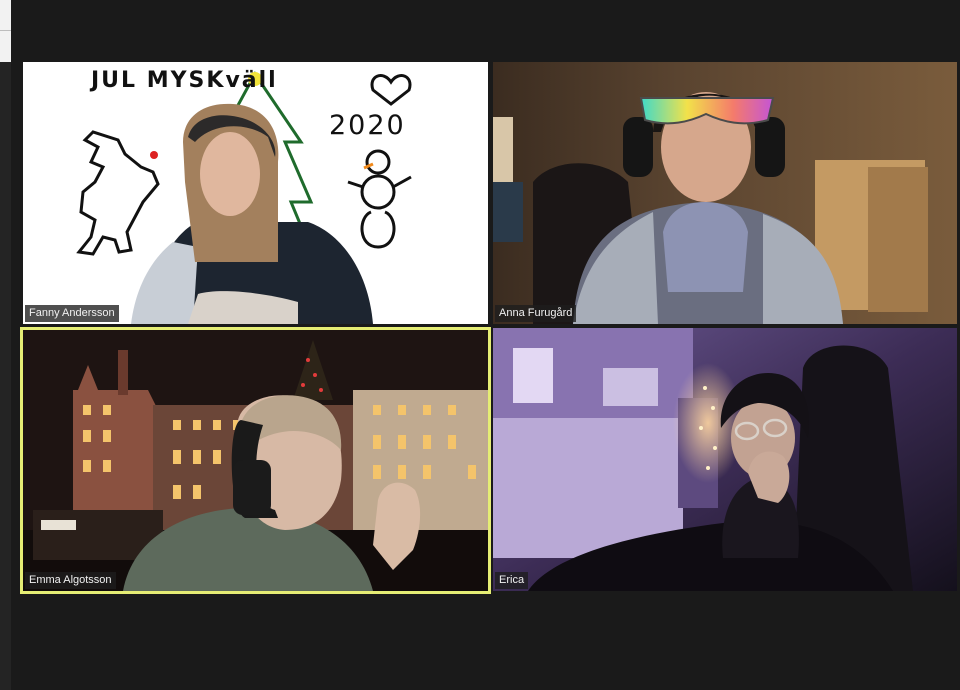 Image resolution: width=960 pixels, height=690 pixels. What do you see at coordinates (536, 313) in the screenshot?
I see `participant-name-label: Anna Furugård` at bounding box center [536, 313].